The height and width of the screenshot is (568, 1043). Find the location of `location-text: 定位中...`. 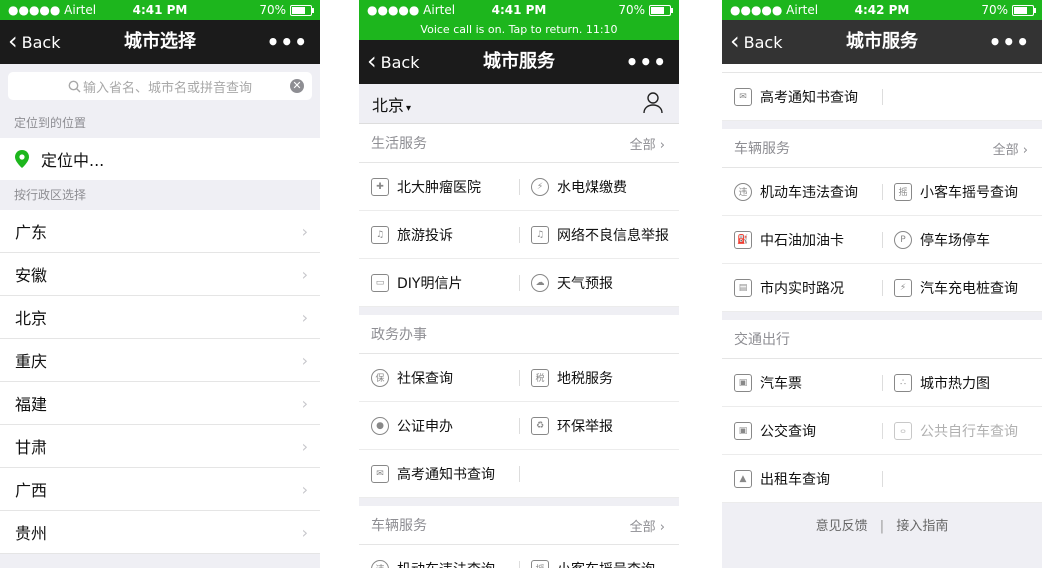

location-text: 定位中... is located at coordinates (73, 160).